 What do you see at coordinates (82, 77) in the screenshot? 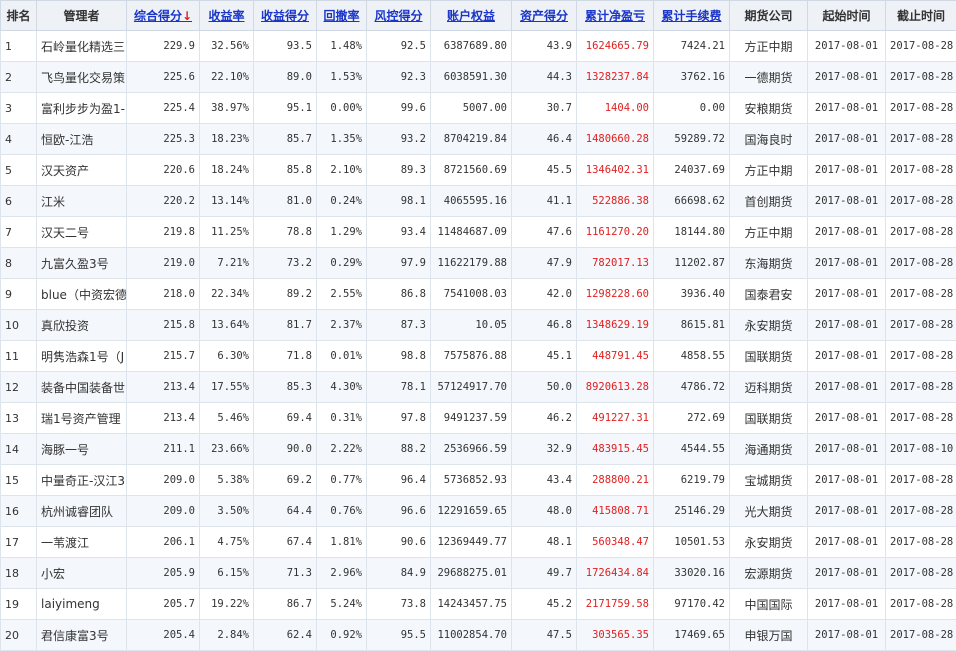
I see `manager-name-cell: 飞鸟量化交易策` at bounding box center [82, 77].